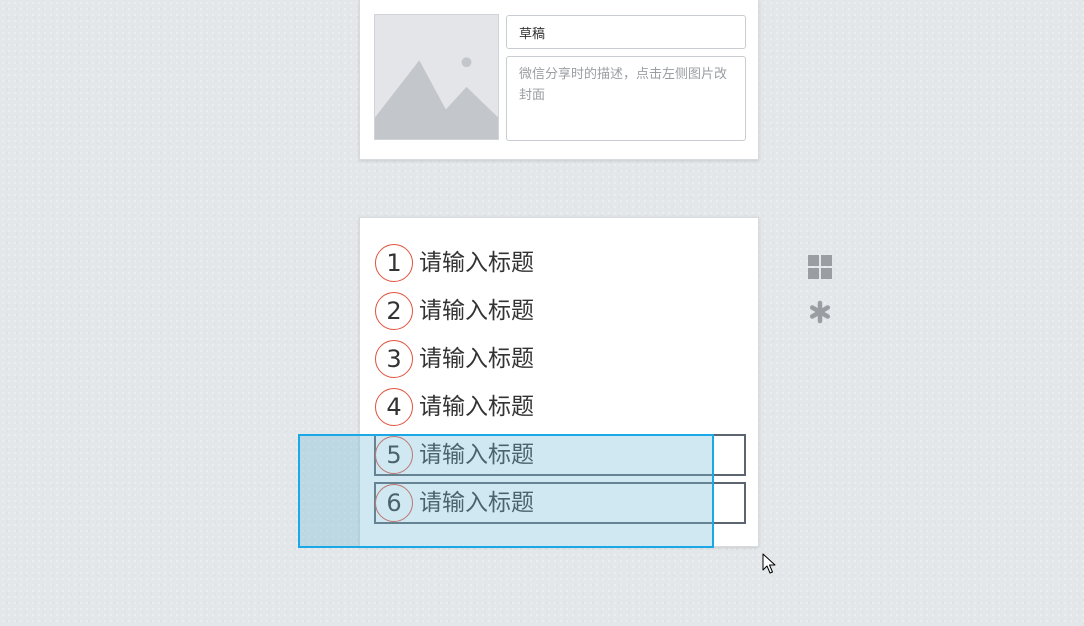 The height and width of the screenshot is (626, 1084). What do you see at coordinates (820, 266) in the screenshot?
I see `grid-icon` at bounding box center [820, 266].